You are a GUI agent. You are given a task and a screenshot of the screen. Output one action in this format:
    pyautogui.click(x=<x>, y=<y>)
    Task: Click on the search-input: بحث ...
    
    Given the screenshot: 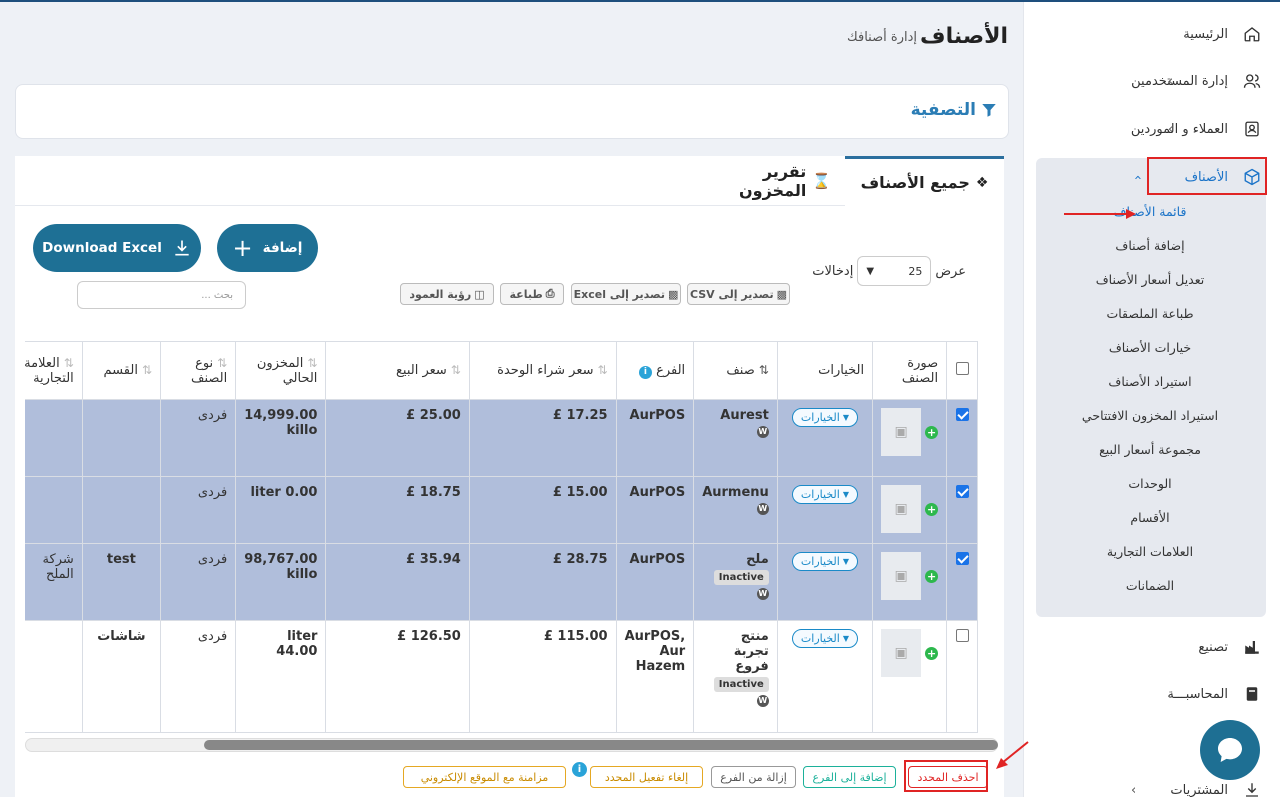 What is the action you would take?
    pyautogui.click(x=161, y=295)
    